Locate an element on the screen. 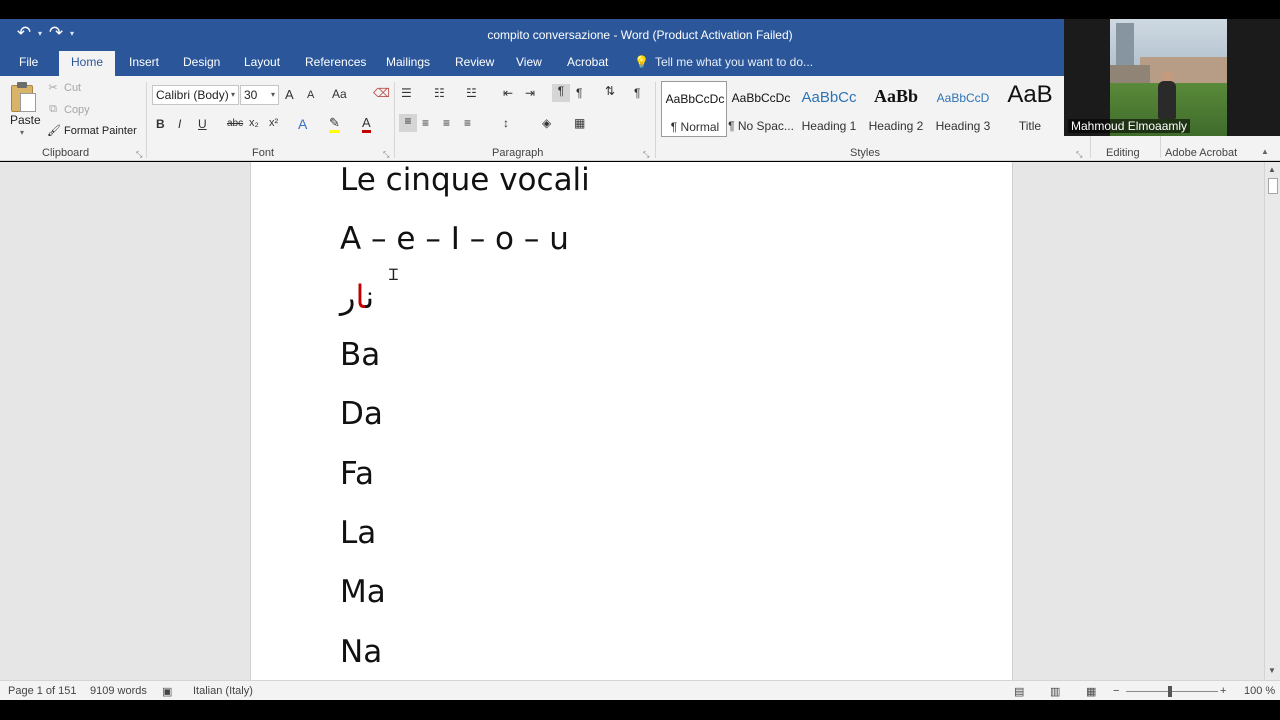 Image resolution: width=1280 pixels, height=720 pixels. format-painter-button: 🖌 Format Painter is located at coordinates (92, 131).